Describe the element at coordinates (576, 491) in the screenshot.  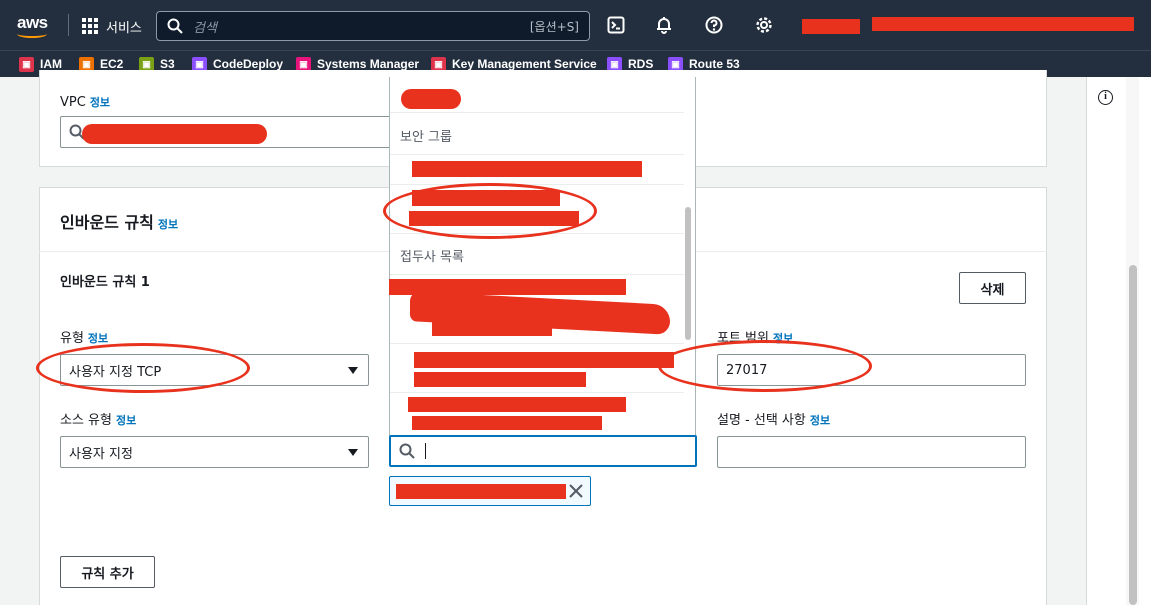
I see `close-icon` at that location.